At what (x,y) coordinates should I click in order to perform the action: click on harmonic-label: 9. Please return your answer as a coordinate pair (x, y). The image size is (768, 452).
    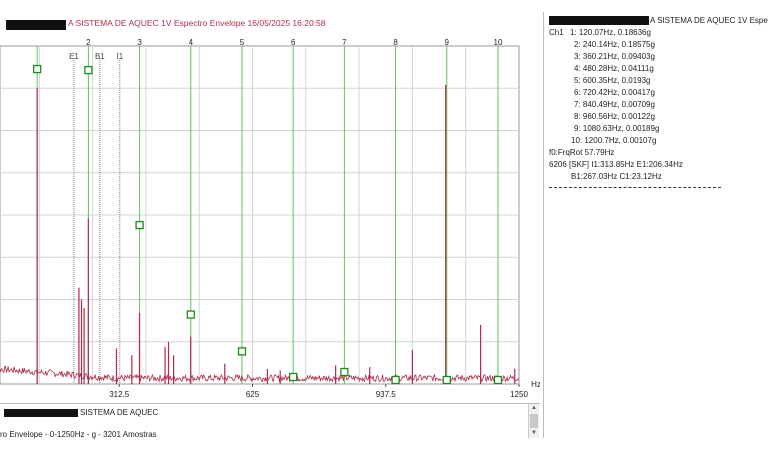
    Looking at the image, I should click on (447, 42).